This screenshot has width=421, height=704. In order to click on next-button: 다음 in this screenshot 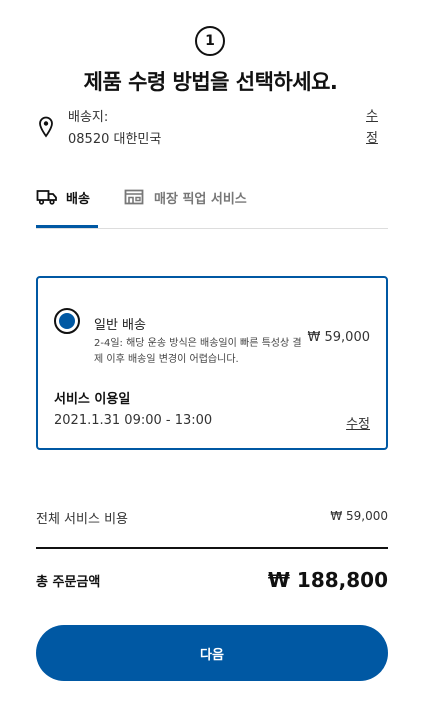, I will do `click(212, 653)`.